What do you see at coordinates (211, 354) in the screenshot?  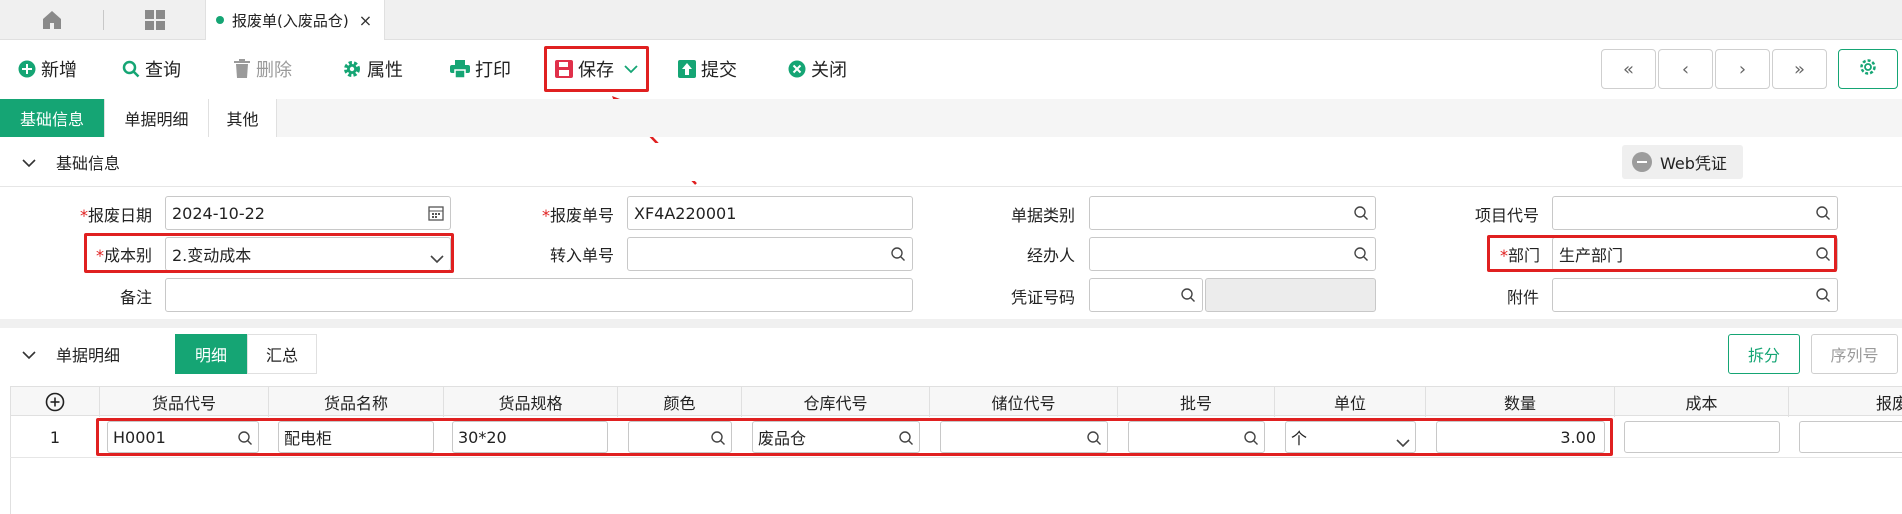 I see `tab-detail: 明细` at bounding box center [211, 354].